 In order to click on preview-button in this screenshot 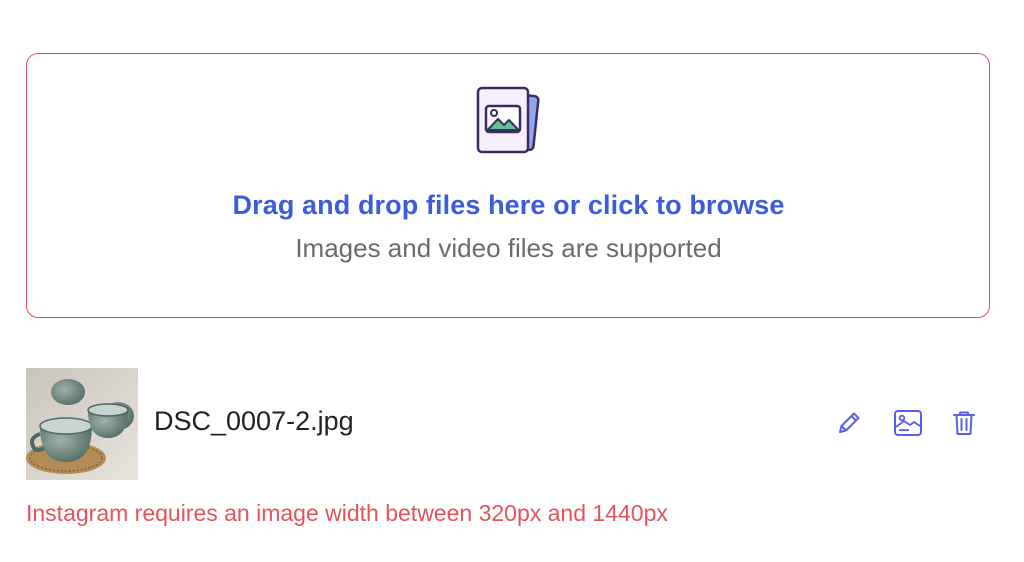, I will do `click(908, 423)`.